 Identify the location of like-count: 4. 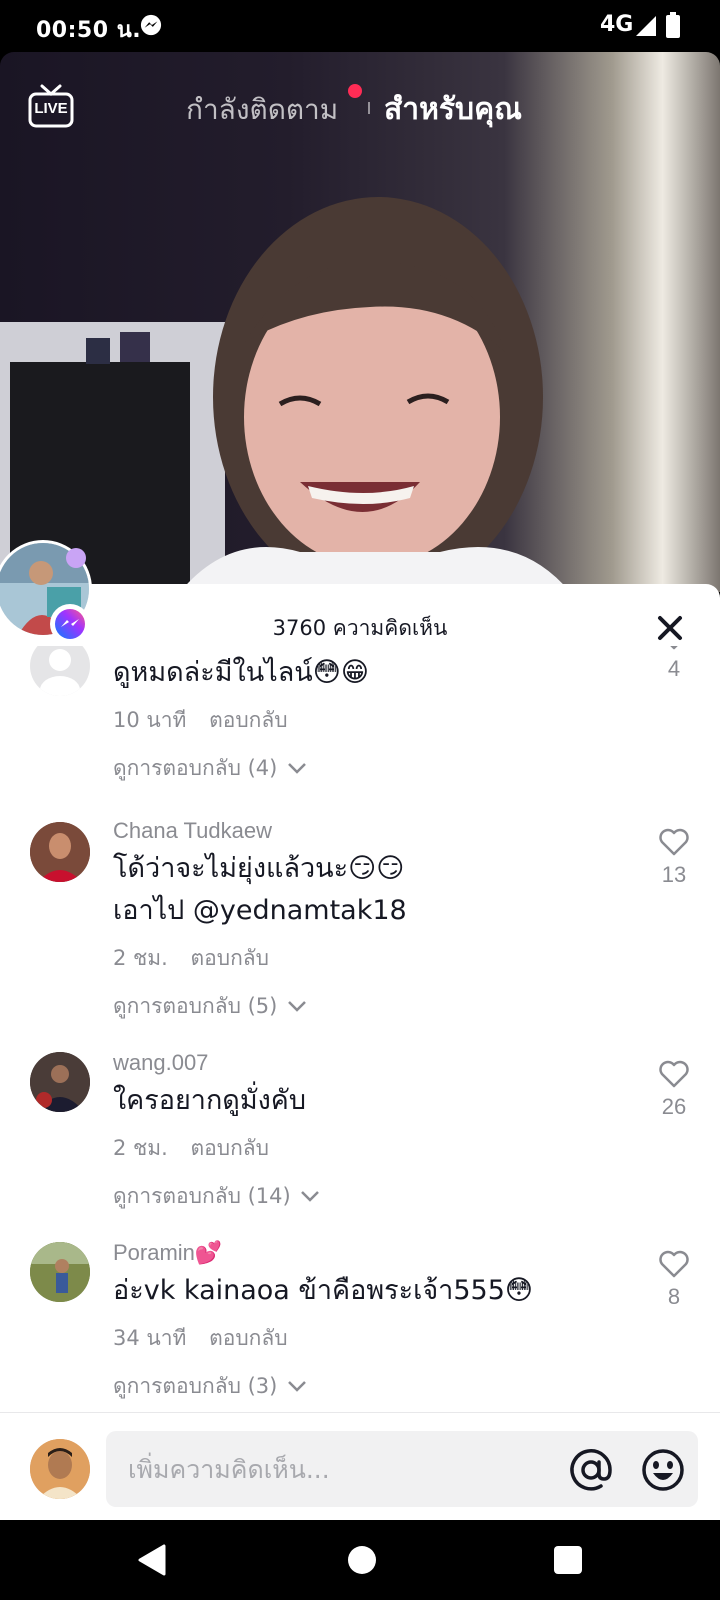
(674, 668).